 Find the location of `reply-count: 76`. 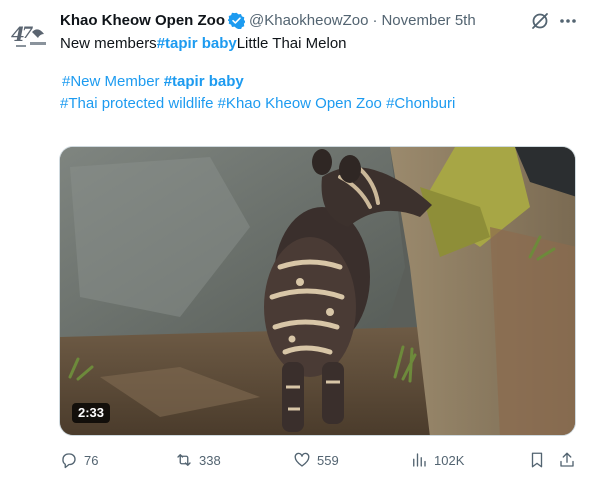

reply-count: 76 is located at coordinates (91, 460).